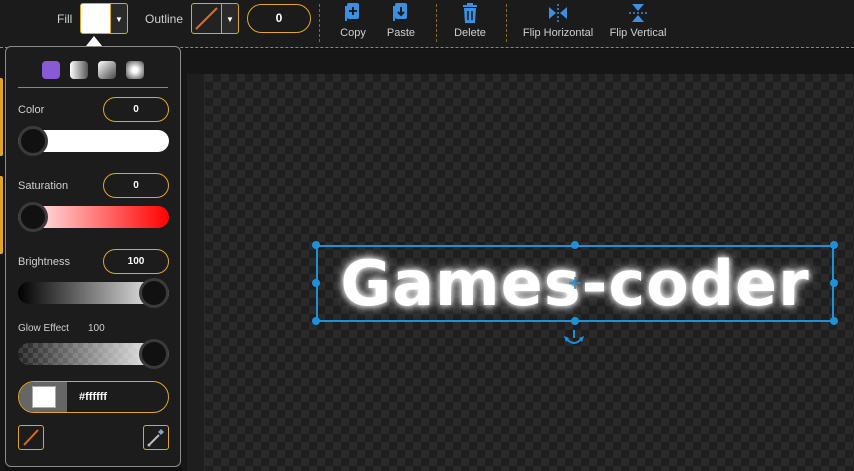 The height and width of the screenshot is (471, 854). I want to click on vertical-ruler, so click(196, 272).